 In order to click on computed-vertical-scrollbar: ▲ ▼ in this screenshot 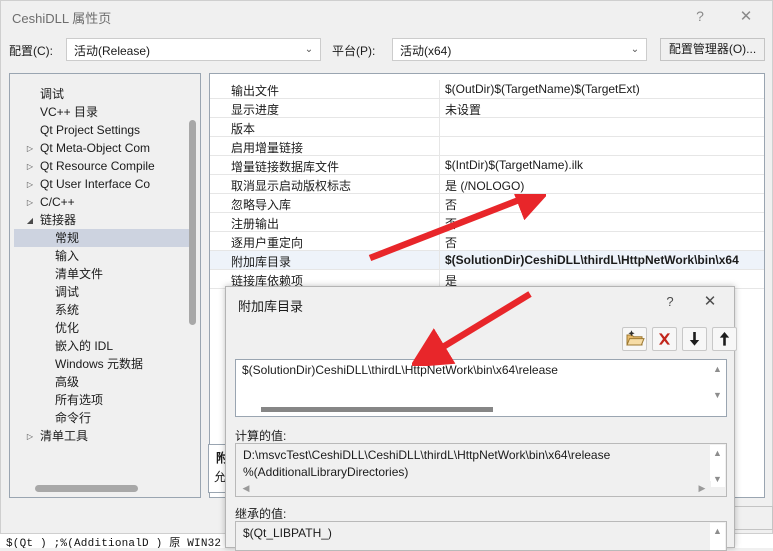, I will do `click(717, 466)`.